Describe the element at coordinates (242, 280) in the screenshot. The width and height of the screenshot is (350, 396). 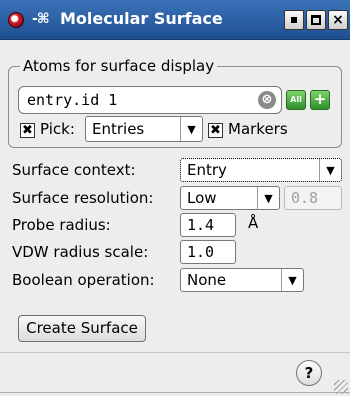
I see `boolean-operation-dropdown: None ▼` at that location.